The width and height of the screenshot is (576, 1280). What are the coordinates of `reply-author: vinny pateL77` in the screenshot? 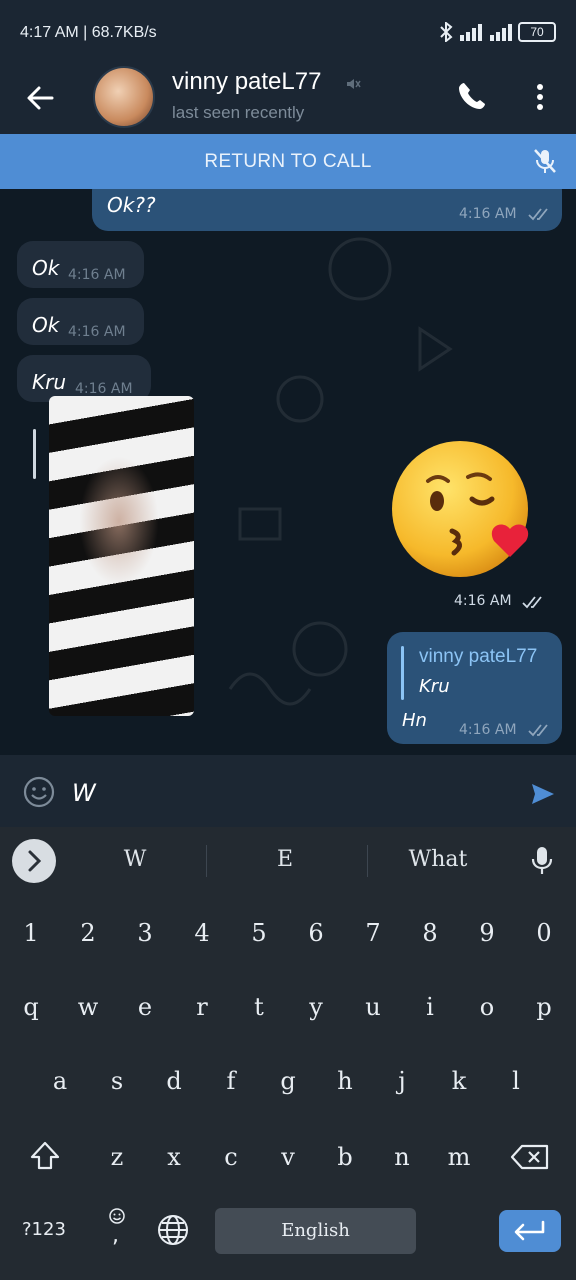 It's located at (478, 656).